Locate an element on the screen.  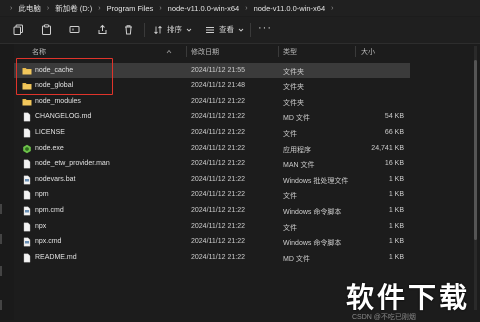
column-header-type: 类型 is located at coordinates (290, 52).